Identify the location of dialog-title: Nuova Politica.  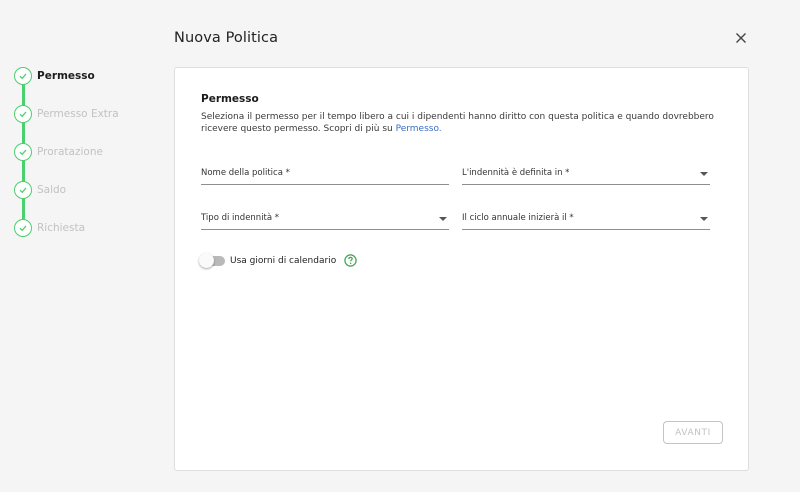
(226, 38).